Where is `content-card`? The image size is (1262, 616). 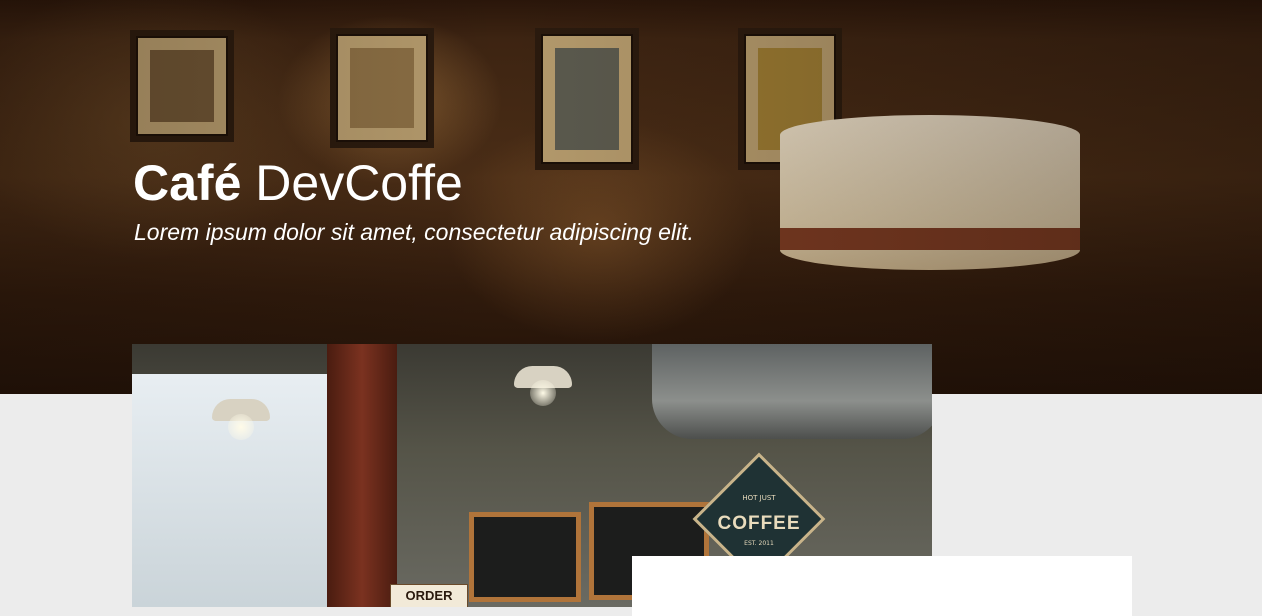
content-card is located at coordinates (882, 586).